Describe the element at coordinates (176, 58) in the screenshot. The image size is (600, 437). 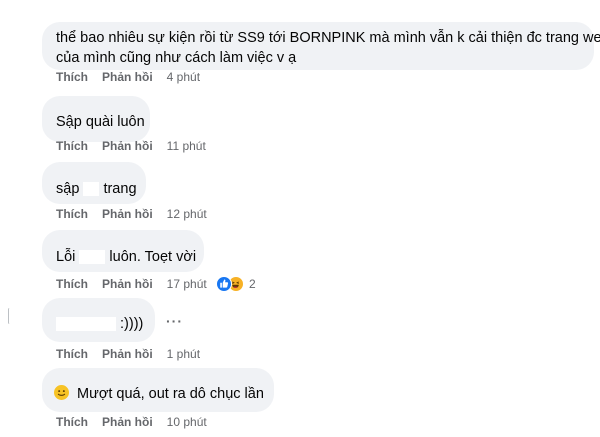
I see `comment-text-line: của mình cũng như cách làm việc v ạ` at that location.